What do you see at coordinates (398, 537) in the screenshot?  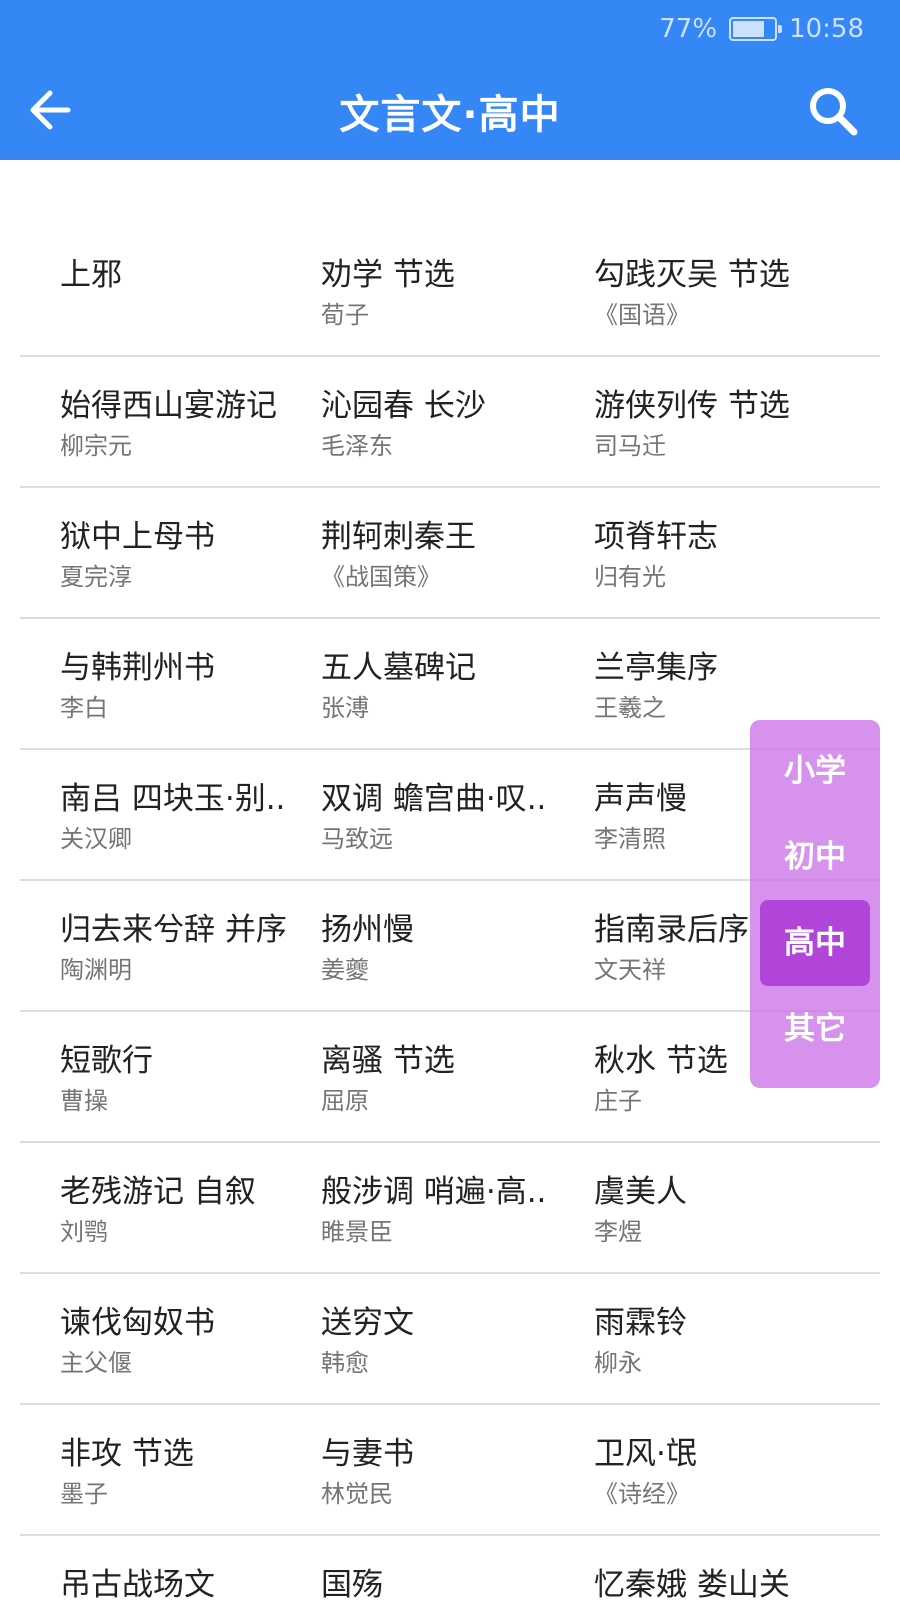 I see `work-title: 荆轲刺秦王` at bounding box center [398, 537].